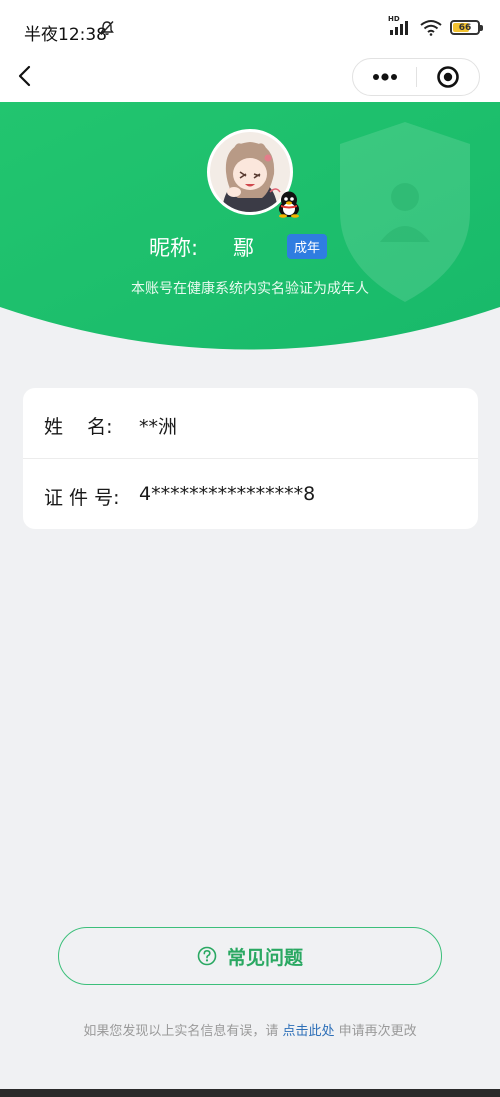 The height and width of the screenshot is (1097, 500). What do you see at coordinates (264, 957) in the screenshot?
I see `faq-label: 常见问题` at bounding box center [264, 957].